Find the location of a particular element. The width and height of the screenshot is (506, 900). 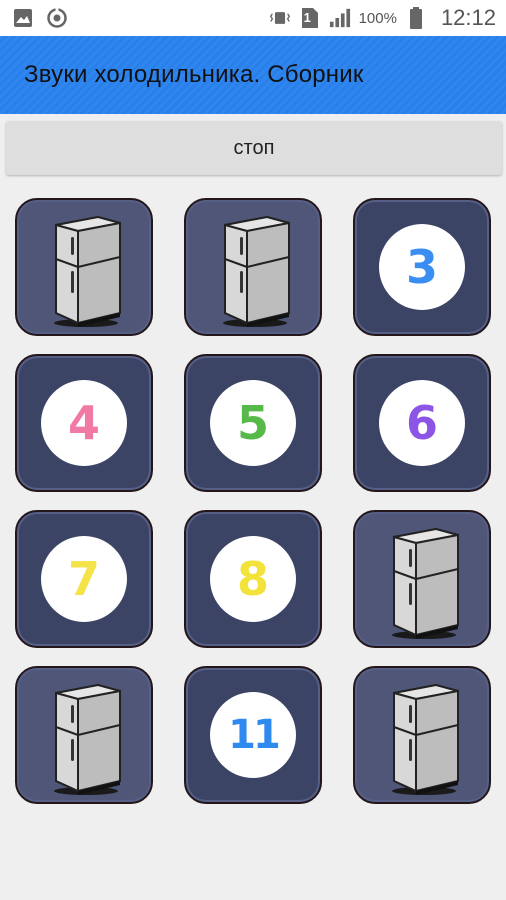

sim-icon: 1 is located at coordinates (310, 18).